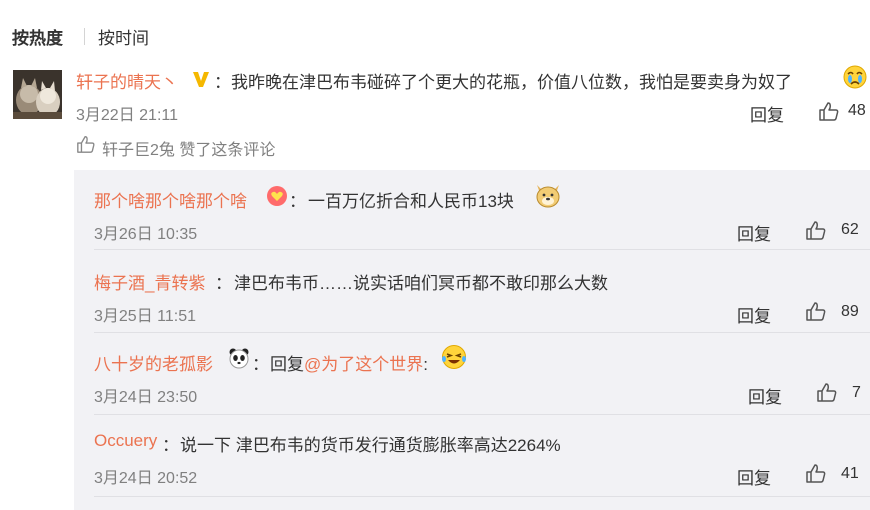 The image size is (870, 510). What do you see at coordinates (222, 82) in the screenshot?
I see `comment-colon: ：` at bounding box center [222, 82].